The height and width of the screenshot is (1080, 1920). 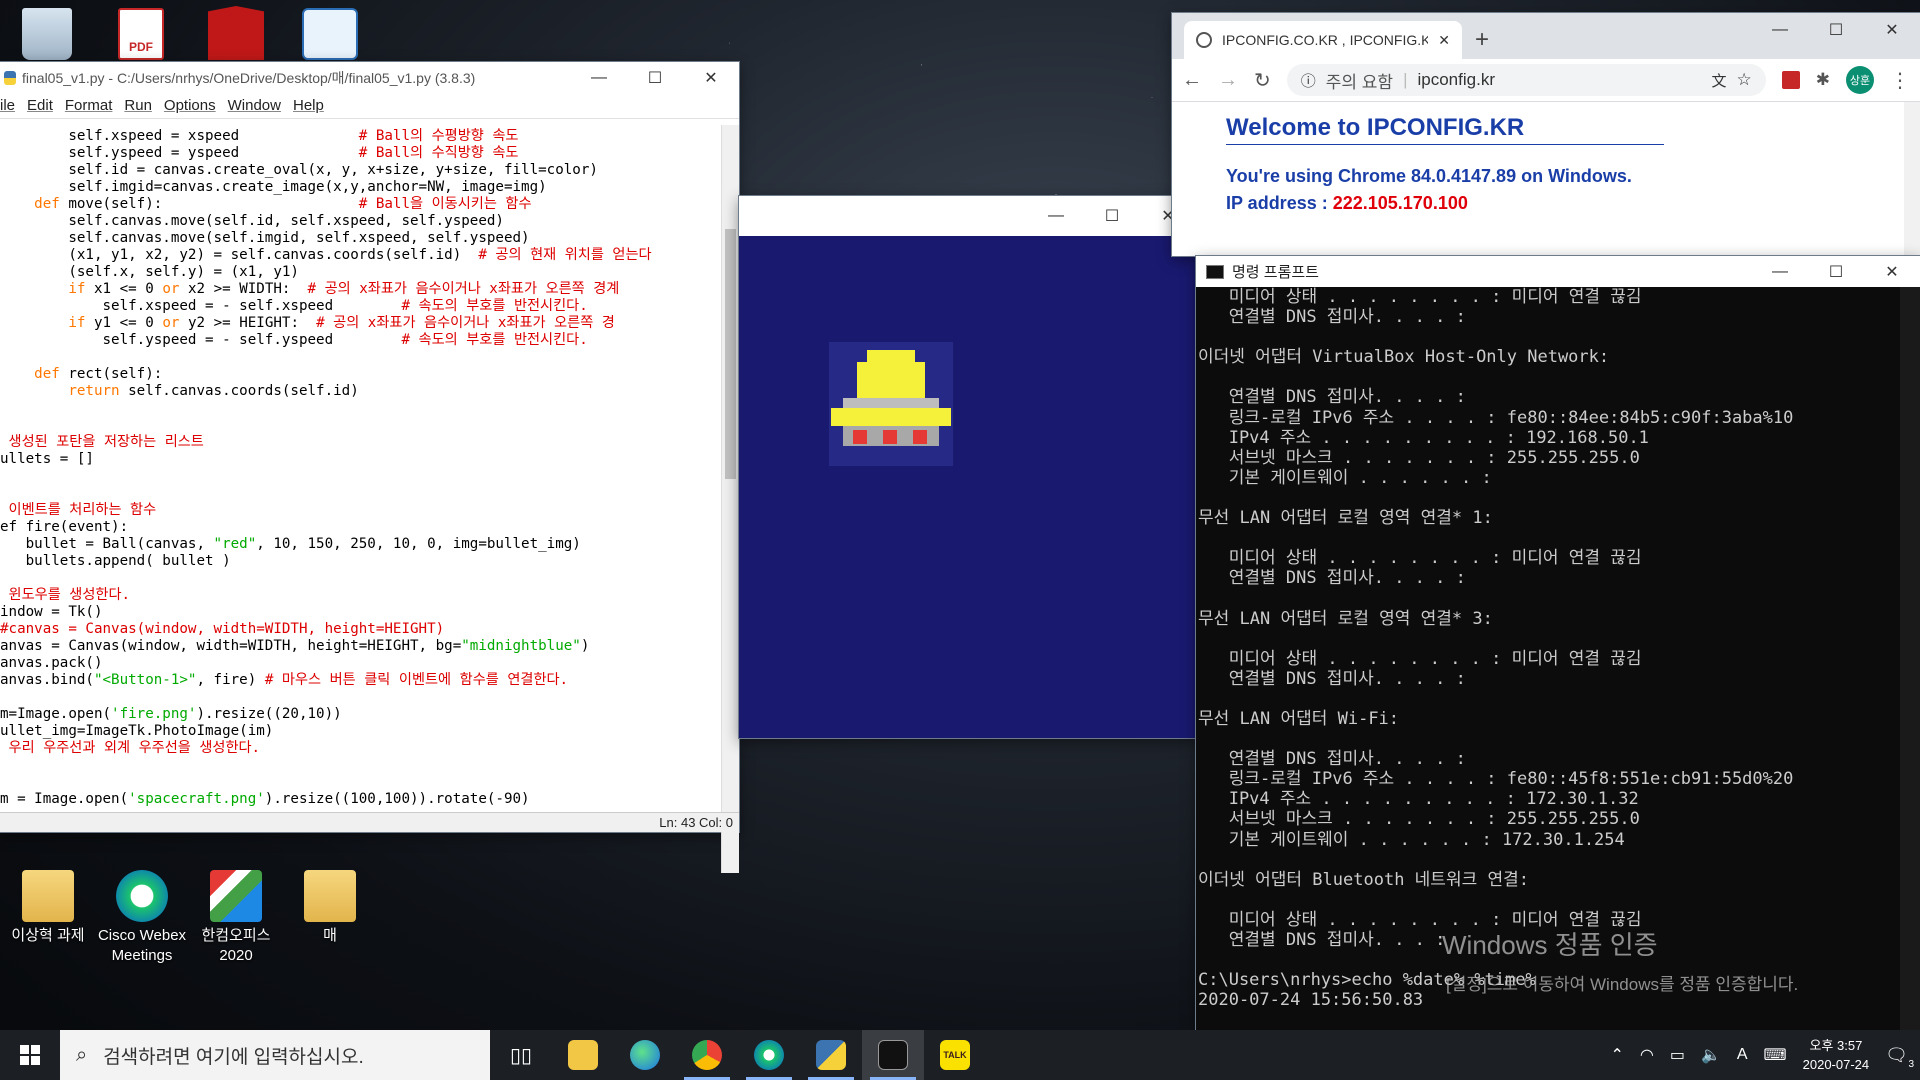 I want to click on console-line: 미디어 상태 . . . . . . . . : 미디어 연결 끊김, so click(x=1420, y=658).